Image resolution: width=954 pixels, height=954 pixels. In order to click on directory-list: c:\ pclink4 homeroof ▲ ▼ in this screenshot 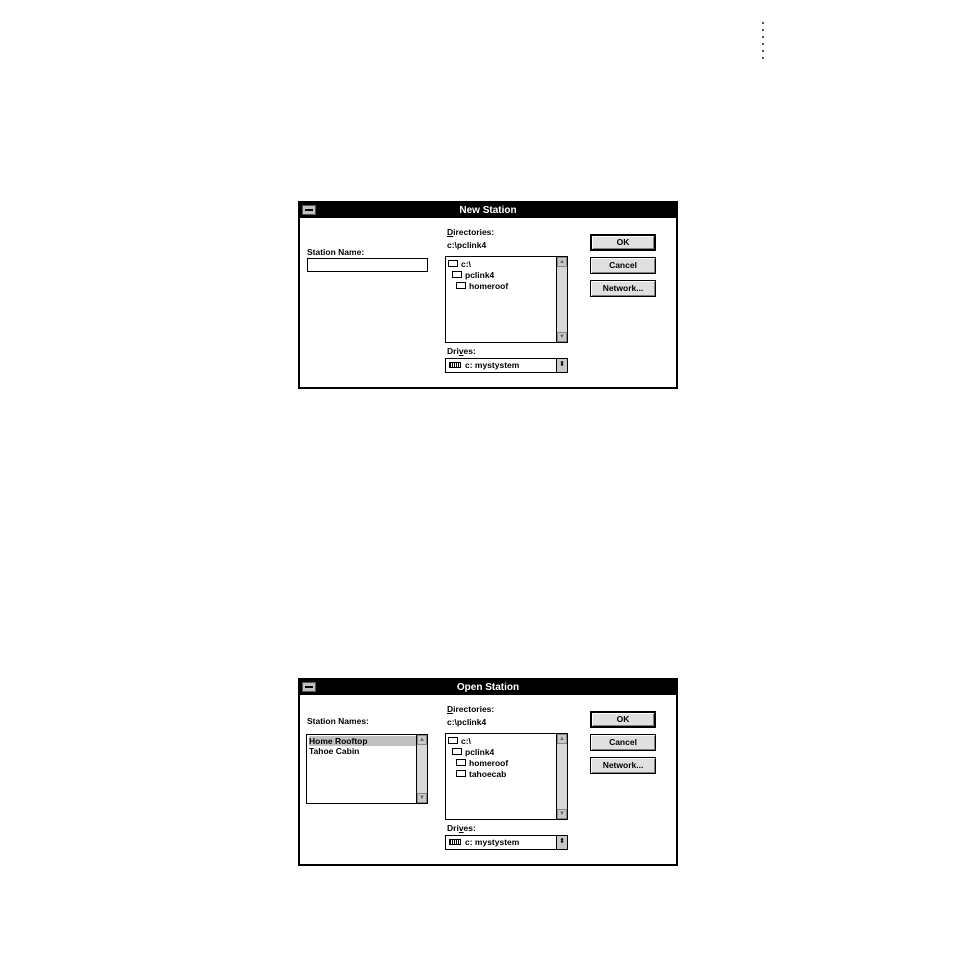, I will do `click(506, 299)`.